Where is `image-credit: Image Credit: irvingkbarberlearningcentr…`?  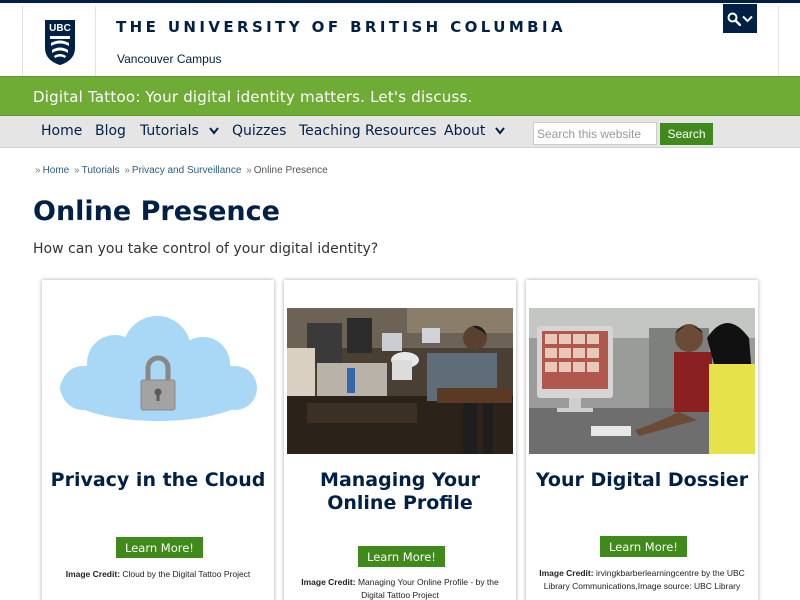 image-credit: Image Credit: irvingkbarberlearningcentr… is located at coordinates (642, 580).